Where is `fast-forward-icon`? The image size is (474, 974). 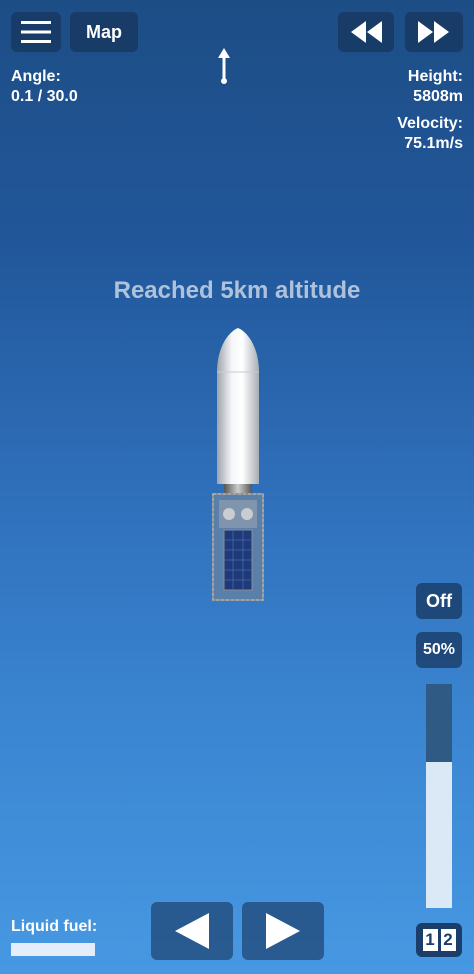 fast-forward-icon is located at coordinates (433, 32).